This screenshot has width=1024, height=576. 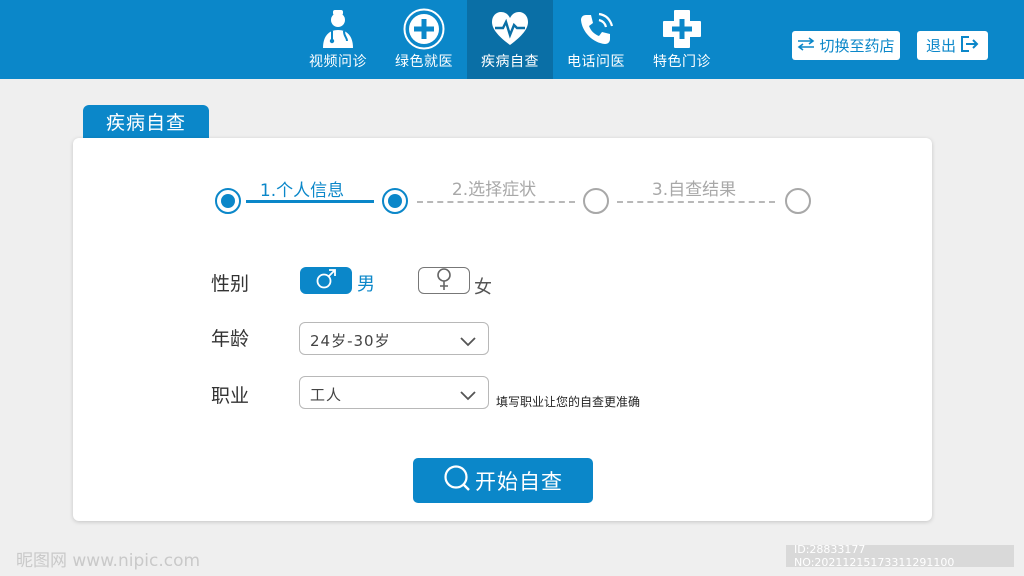 I want to click on nav-label: 疾病自查, so click(x=510, y=62).